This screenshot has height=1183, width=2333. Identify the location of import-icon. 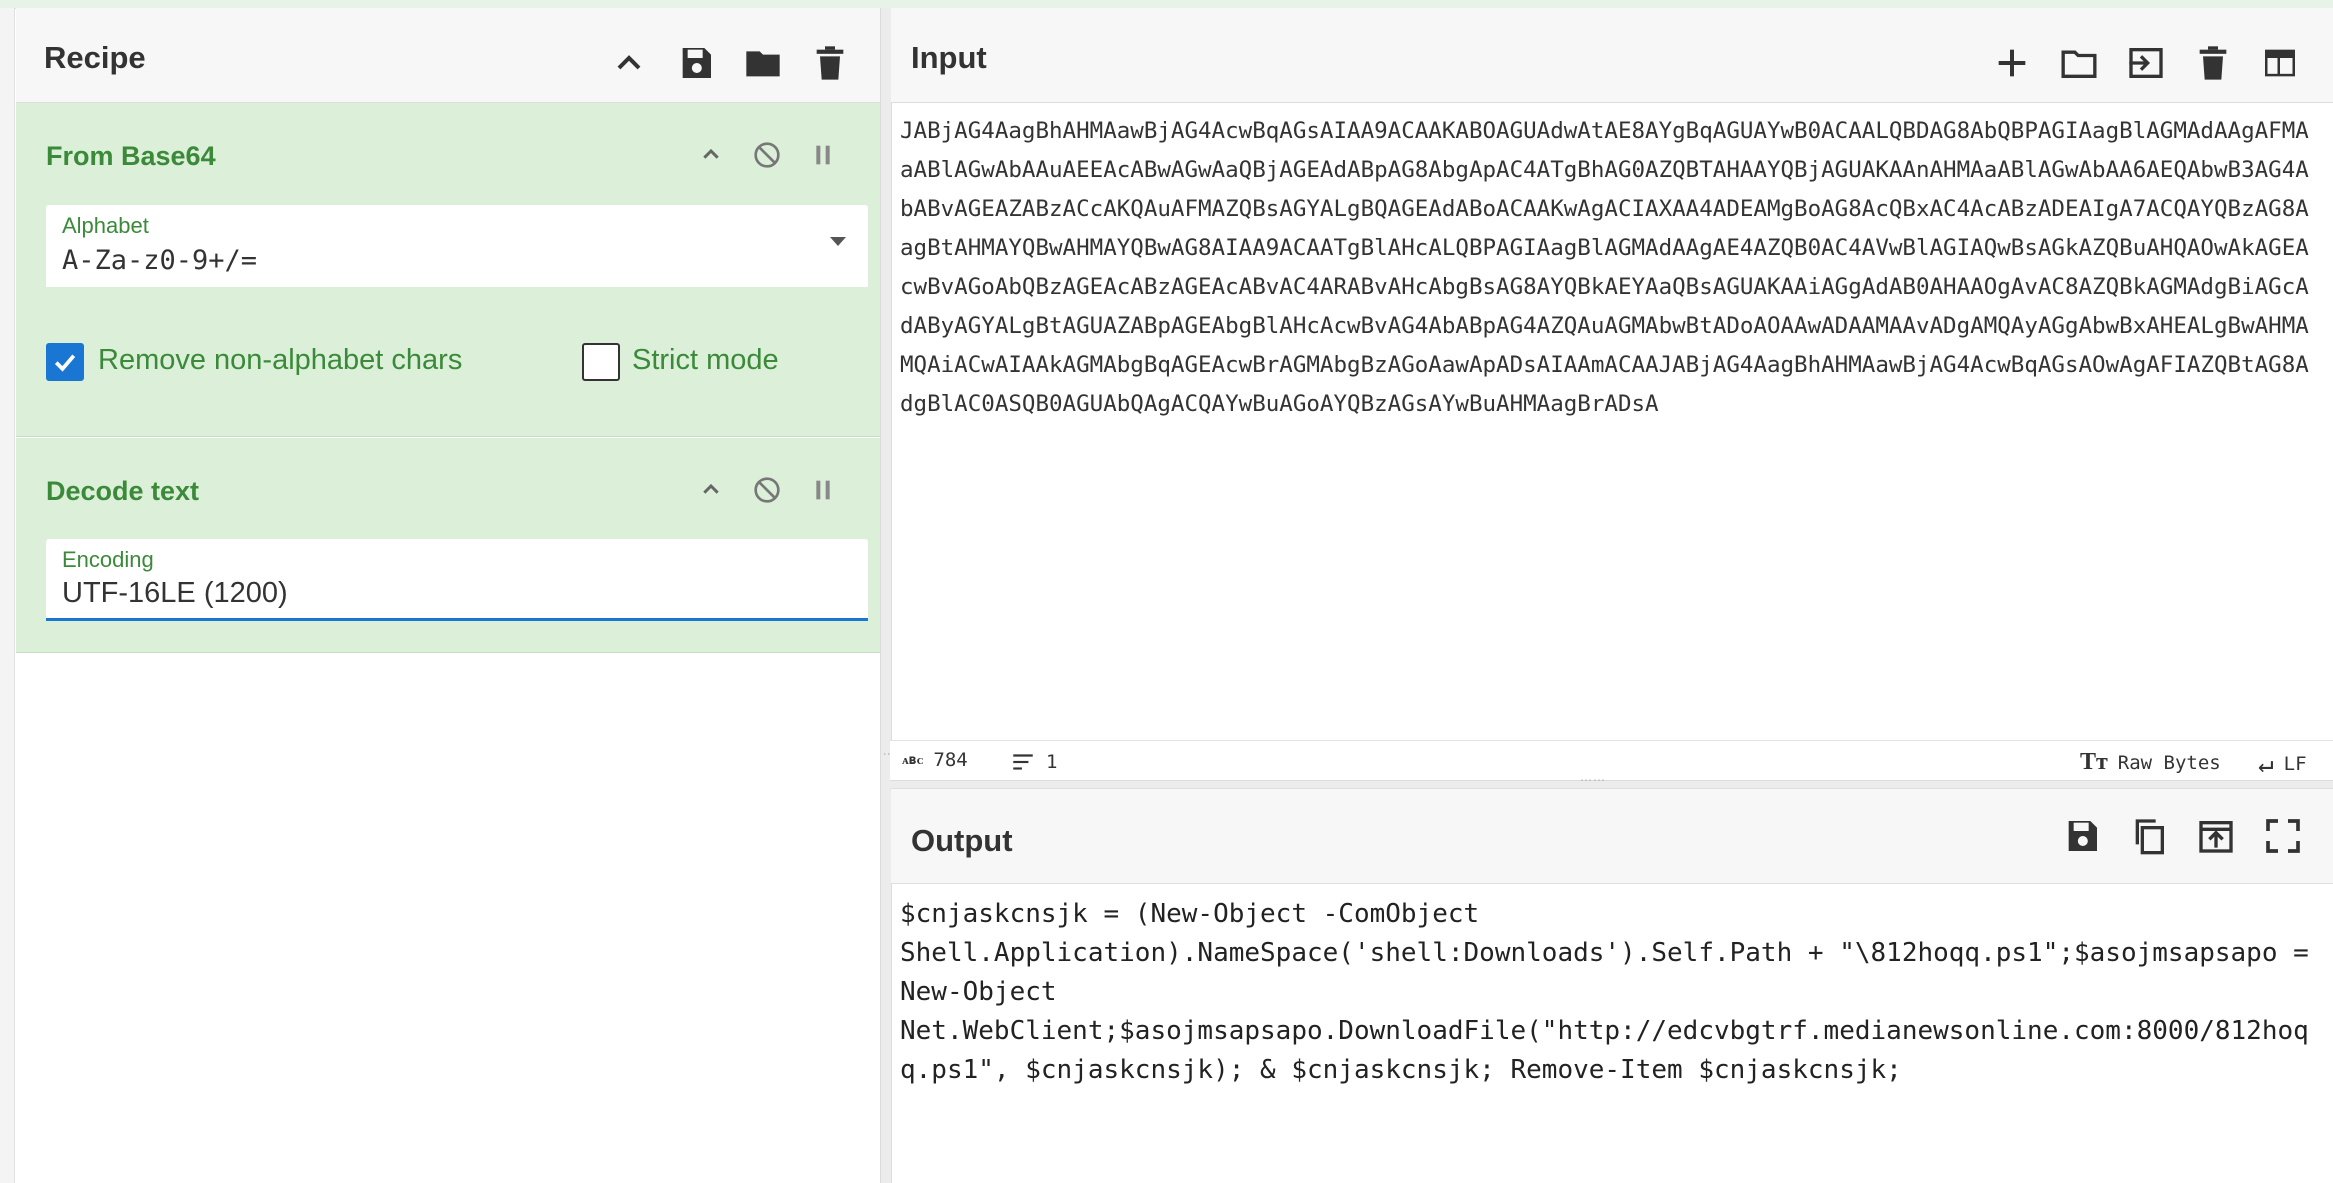
(2146, 63).